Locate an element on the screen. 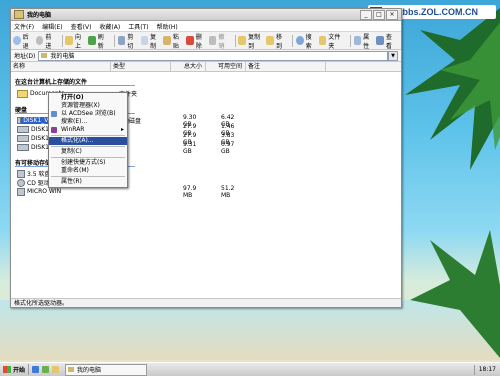 The image size is (500, 376). minimize-button: _ is located at coordinates (366, 14).